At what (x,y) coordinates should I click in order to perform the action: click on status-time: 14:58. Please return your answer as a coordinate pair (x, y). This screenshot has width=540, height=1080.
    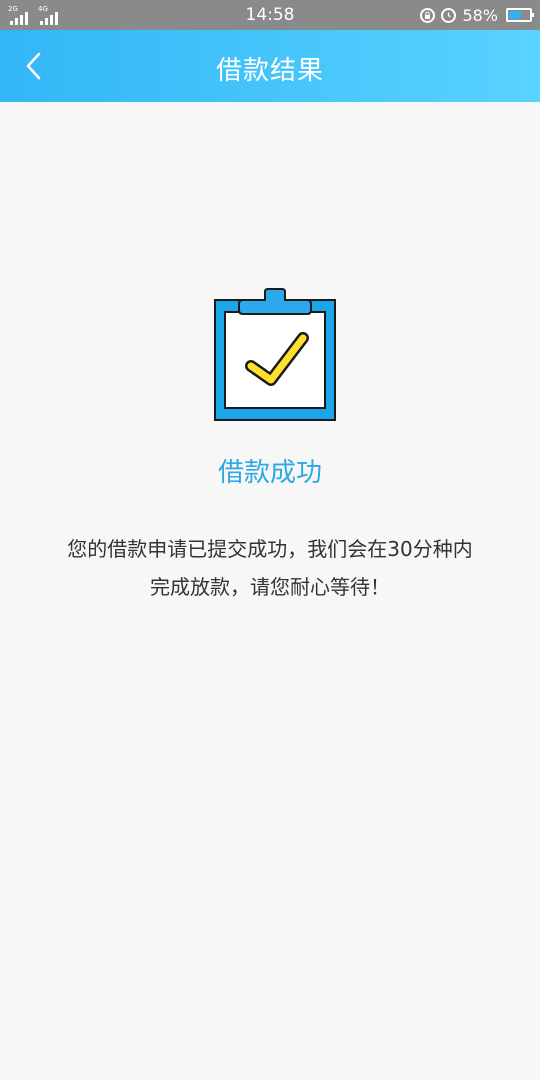
    Looking at the image, I should click on (270, 15).